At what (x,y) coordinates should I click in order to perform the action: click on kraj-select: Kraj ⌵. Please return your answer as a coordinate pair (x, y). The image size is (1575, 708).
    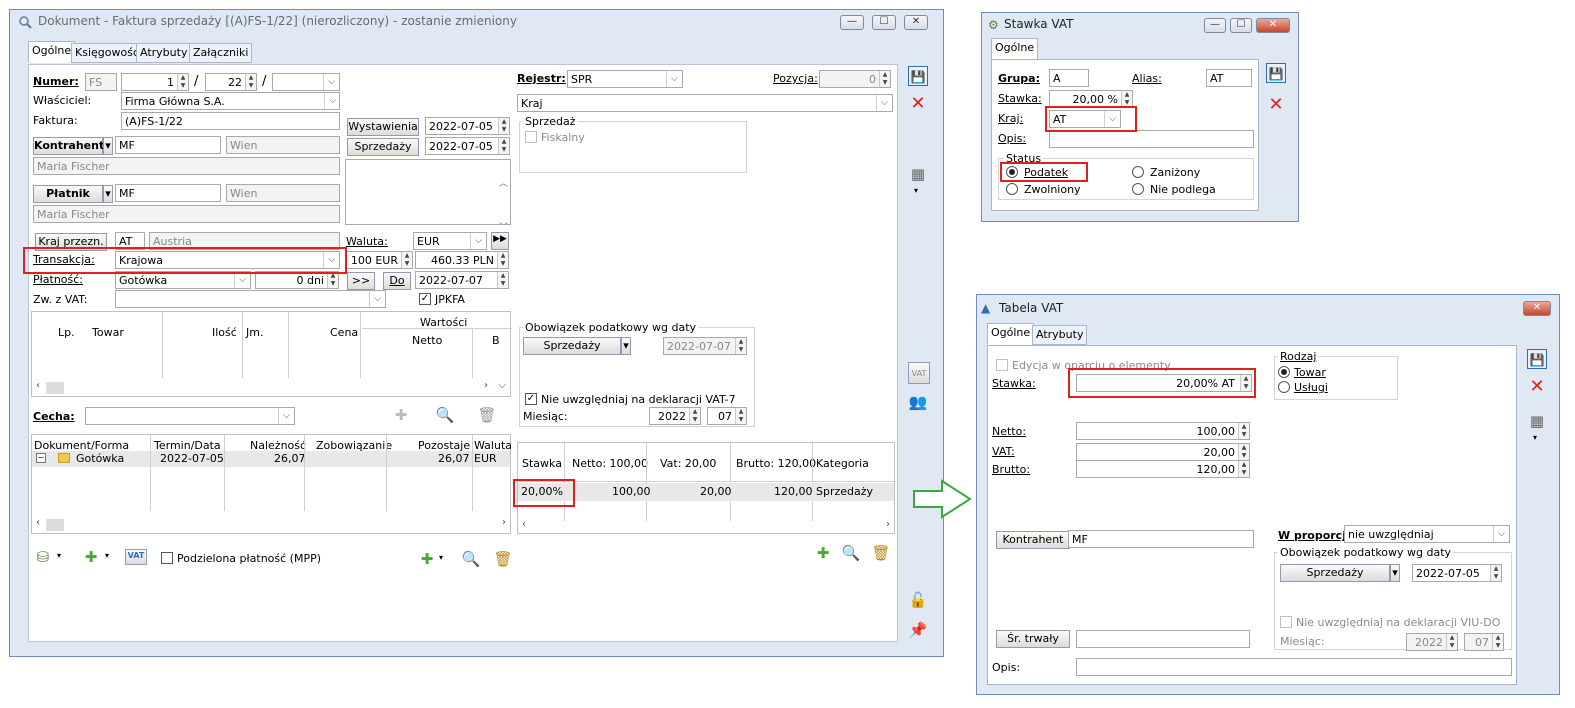
    Looking at the image, I should click on (705, 103).